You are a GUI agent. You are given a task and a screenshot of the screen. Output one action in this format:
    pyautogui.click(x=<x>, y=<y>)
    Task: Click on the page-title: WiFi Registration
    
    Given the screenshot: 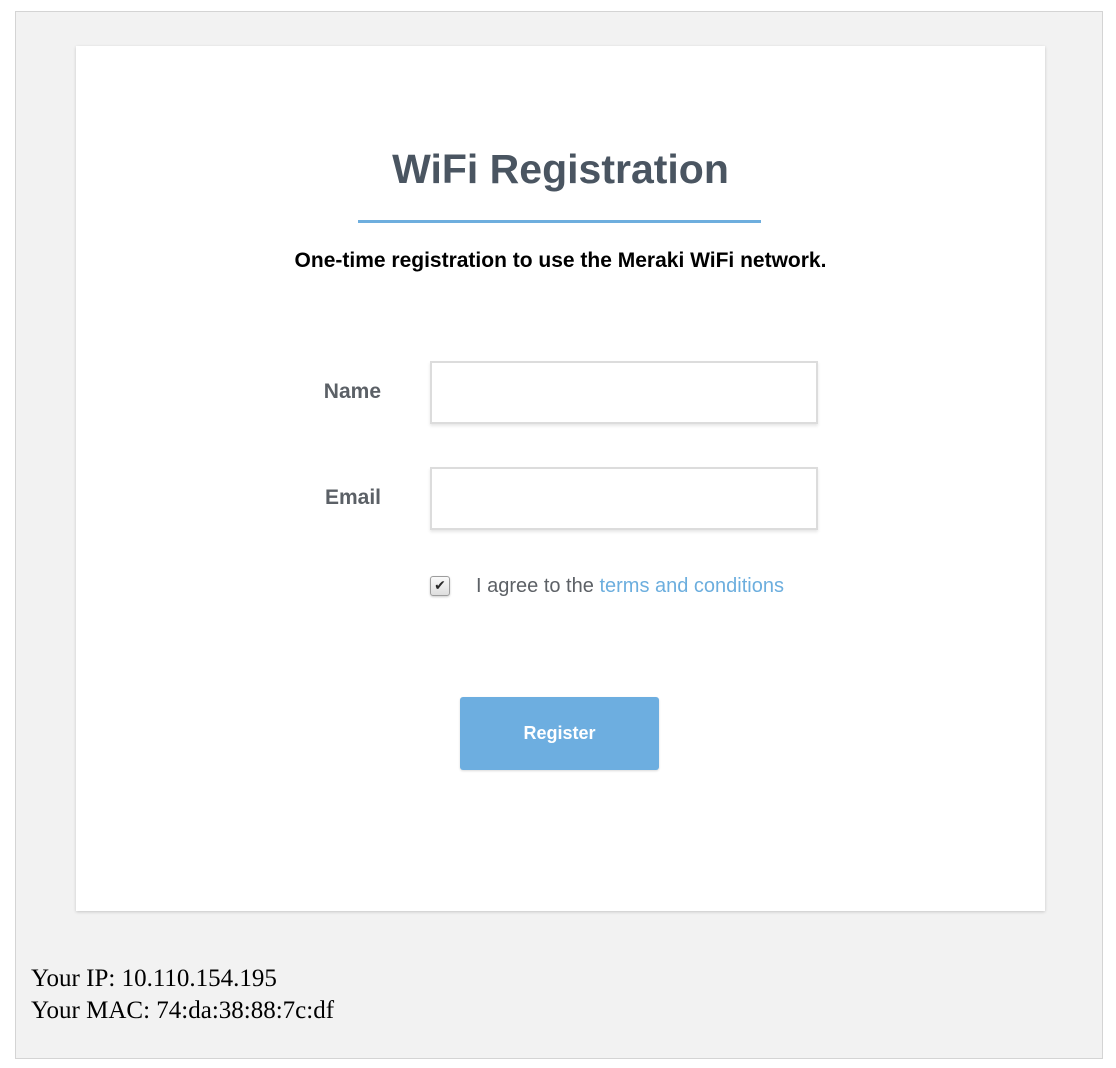 What is the action you would take?
    pyautogui.click(x=560, y=169)
    